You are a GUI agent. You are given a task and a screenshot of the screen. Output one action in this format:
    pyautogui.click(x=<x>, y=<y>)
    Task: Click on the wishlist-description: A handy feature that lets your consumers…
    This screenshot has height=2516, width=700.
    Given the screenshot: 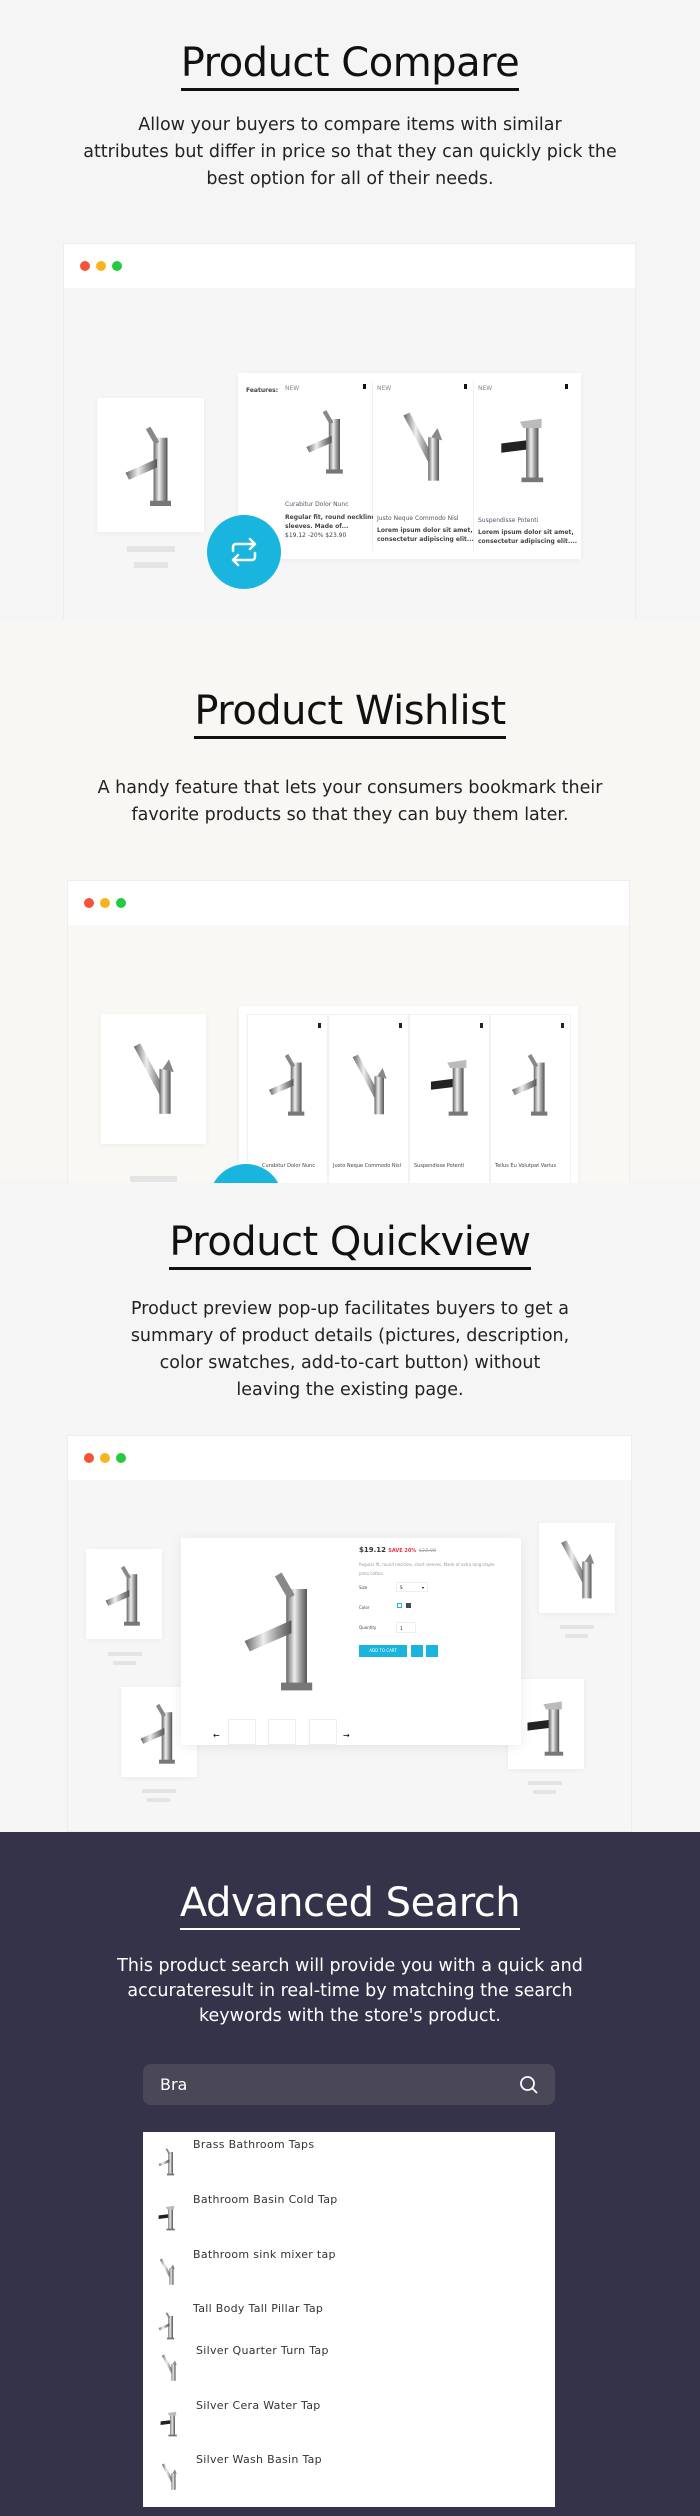 What is the action you would take?
    pyautogui.click(x=350, y=801)
    